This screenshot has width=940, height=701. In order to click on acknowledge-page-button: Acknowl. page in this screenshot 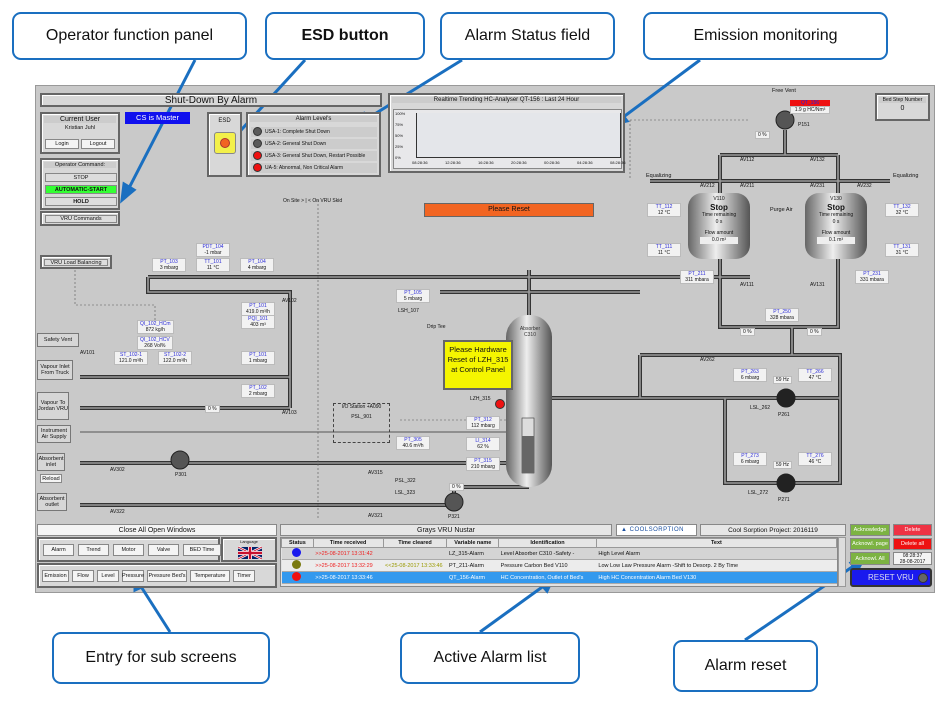, I will do `click(870, 544)`.